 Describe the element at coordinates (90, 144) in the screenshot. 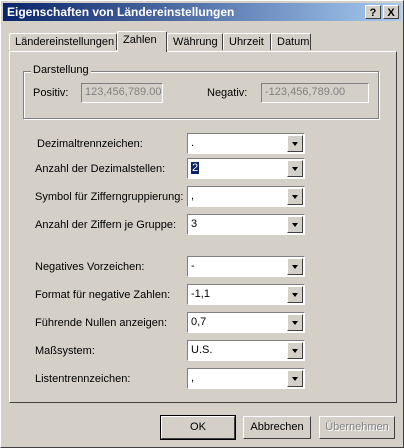

I see `setting-label-decimal-separator: Dezimaltrennzeichen:` at that location.